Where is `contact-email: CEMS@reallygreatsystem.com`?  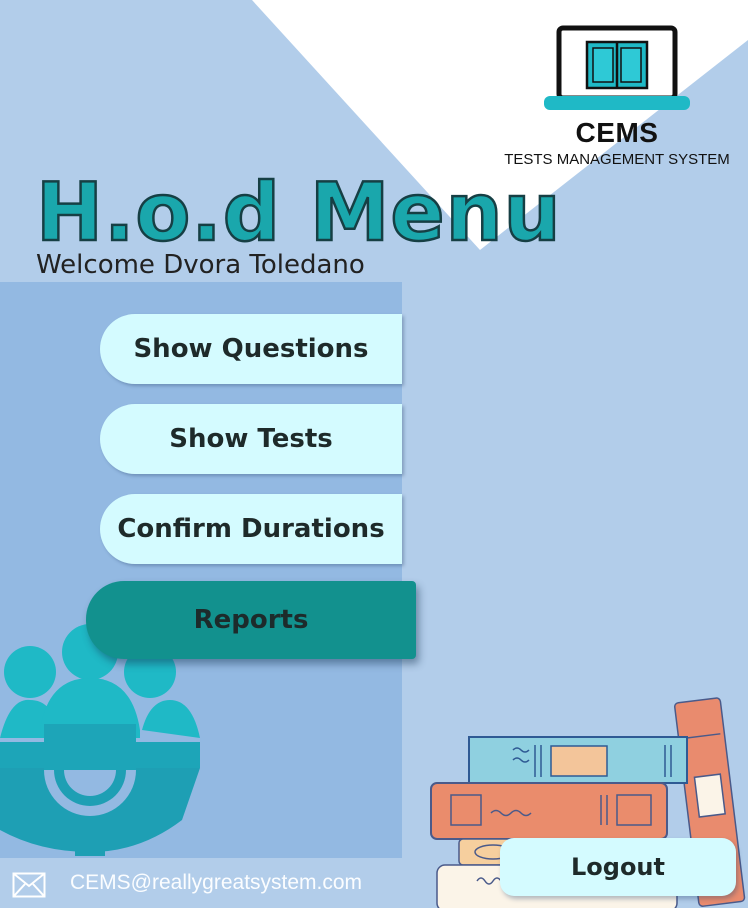 contact-email: CEMS@reallygreatsystem.com is located at coordinates (216, 883).